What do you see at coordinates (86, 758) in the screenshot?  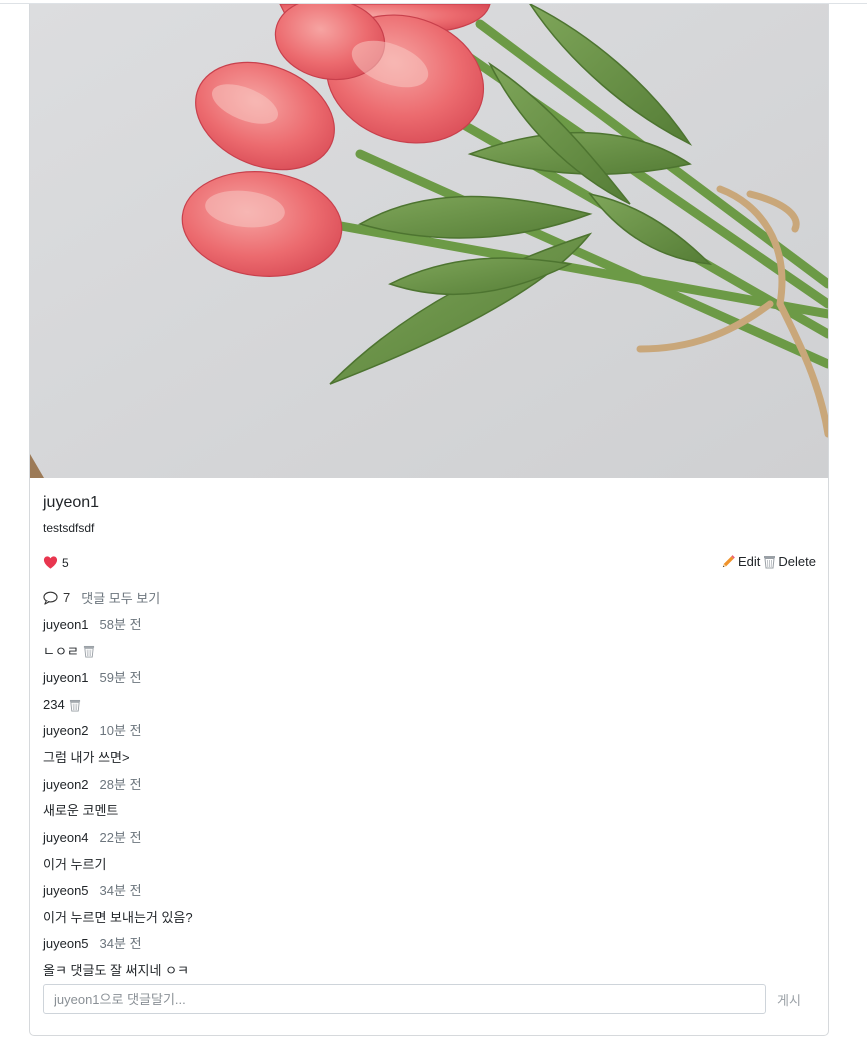 I see `comment-text: 그럼 내가 쓰면>` at bounding box center [86, 758].